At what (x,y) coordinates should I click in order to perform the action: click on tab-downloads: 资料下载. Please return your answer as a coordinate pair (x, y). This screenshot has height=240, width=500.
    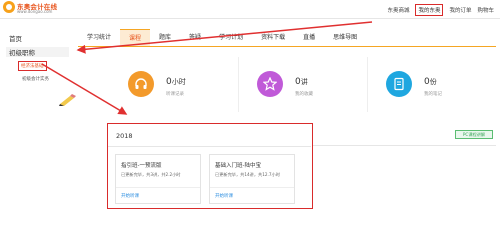
    Looking at the image, I should click on (273, 37).